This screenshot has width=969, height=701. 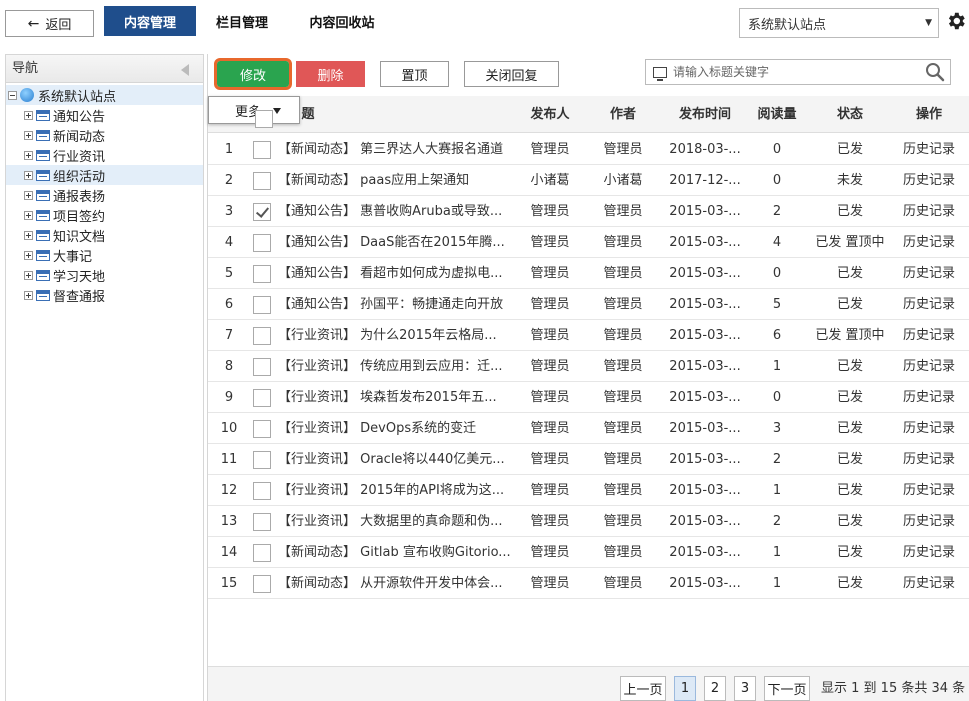 I want to click on tree-item-news: 新闻动态, so click(x=104, y=135).